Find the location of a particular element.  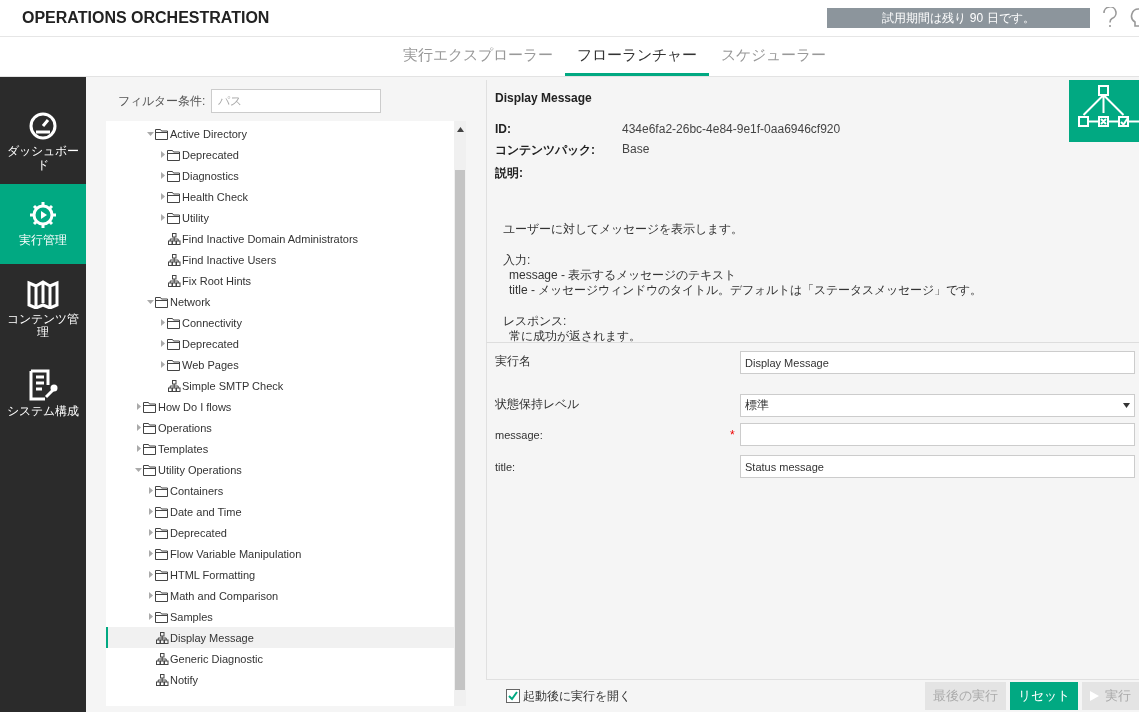

field-label: 実行名 is located at coordinates (513, 361).